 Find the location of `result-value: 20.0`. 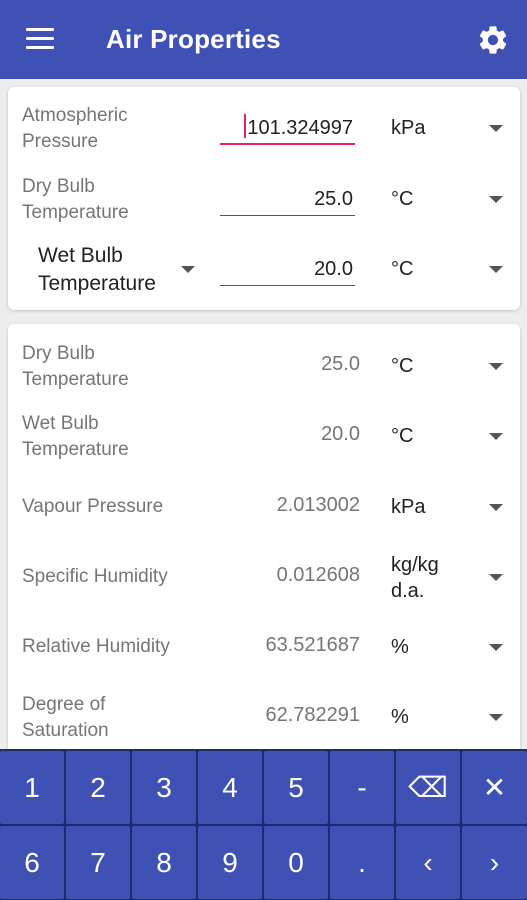

result-value: 20.0 is located at coordinates (340, 434).